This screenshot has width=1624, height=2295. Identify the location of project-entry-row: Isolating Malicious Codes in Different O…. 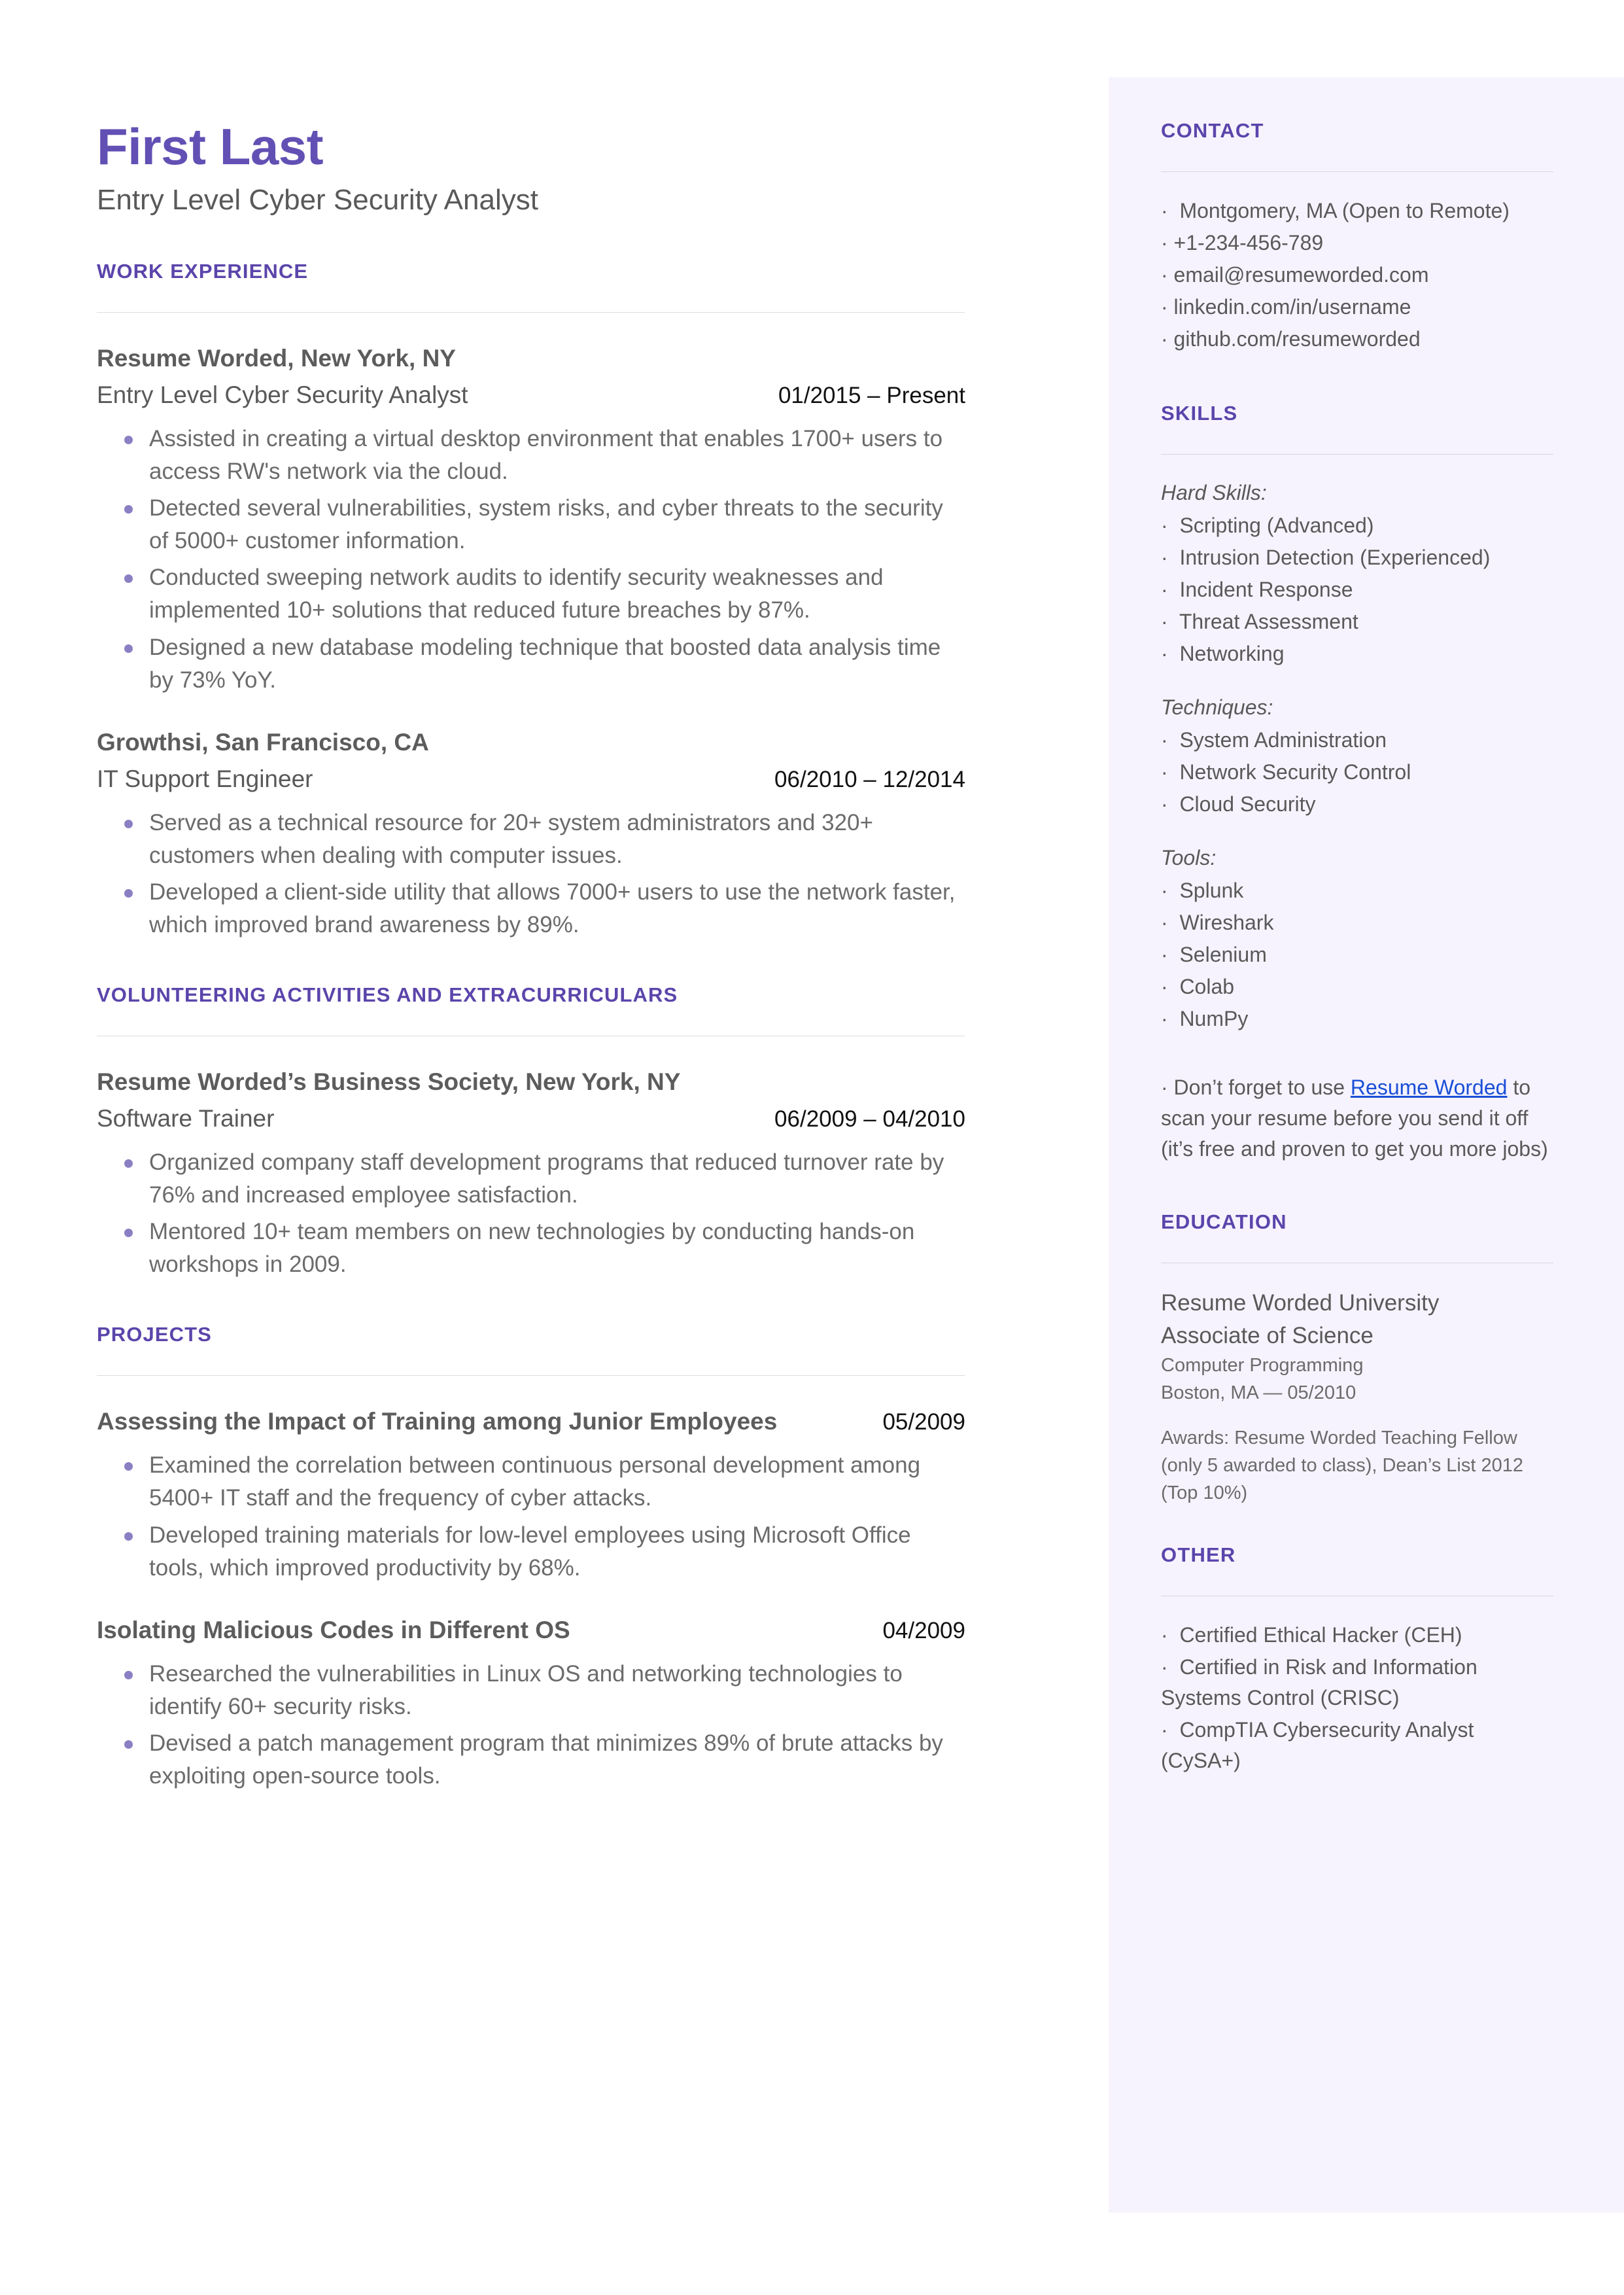
(532, 1630).